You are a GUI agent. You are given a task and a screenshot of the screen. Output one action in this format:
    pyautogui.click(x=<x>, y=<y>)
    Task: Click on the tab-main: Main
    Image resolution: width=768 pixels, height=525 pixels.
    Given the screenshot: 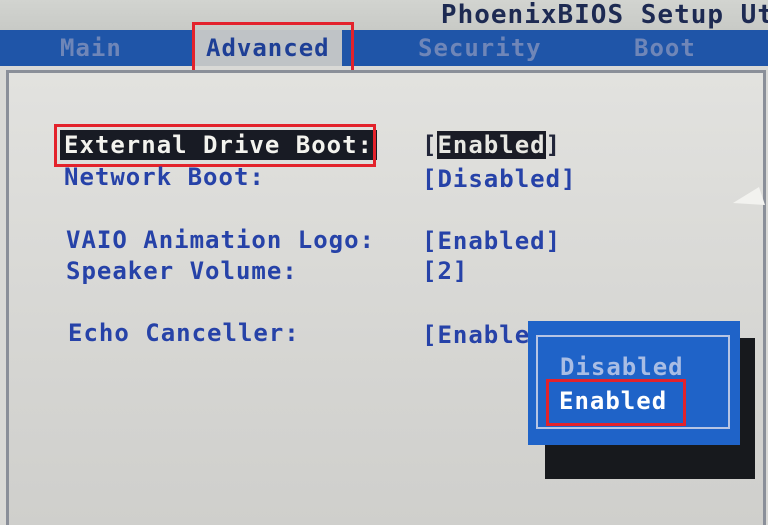 What is the action you would take?
    pyautogui.click(x=91, y=48)
    